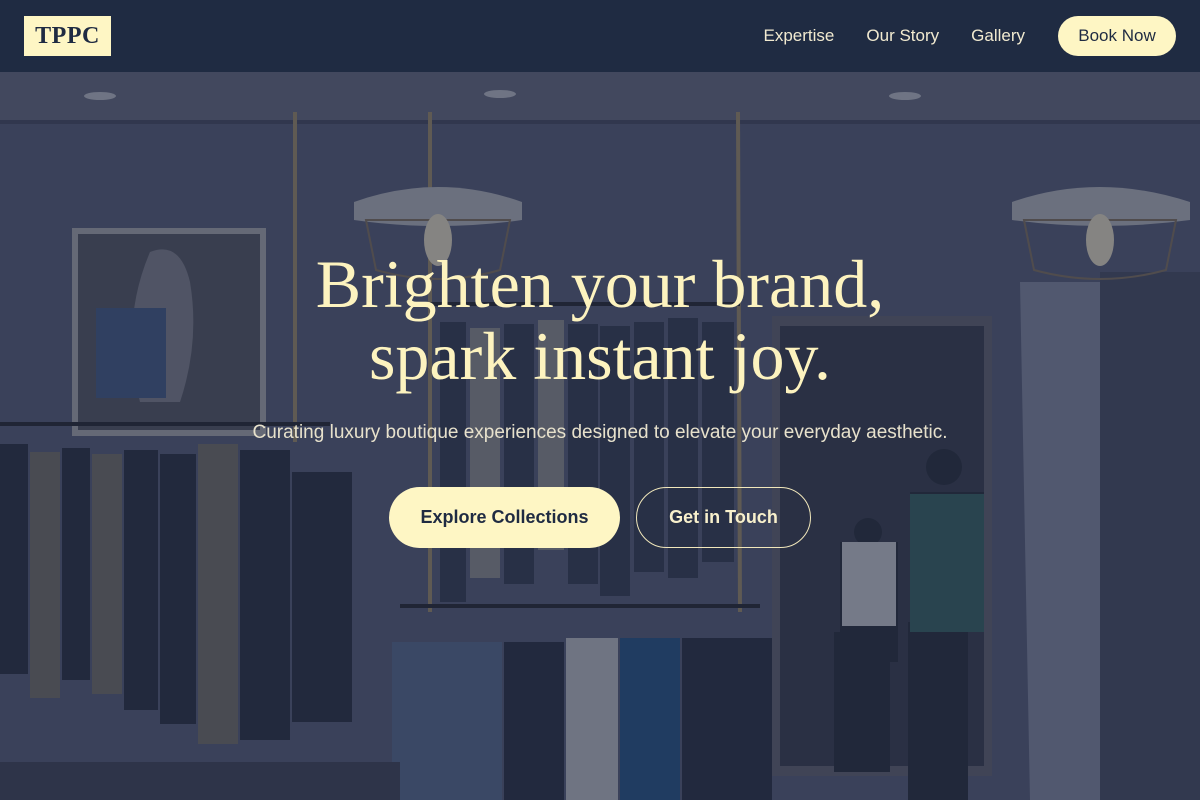  What do you see at coordinates (504, 517) in the screenshot?
I see `explore-collections-button: Explore Collections` at bounding box center [504, 517].